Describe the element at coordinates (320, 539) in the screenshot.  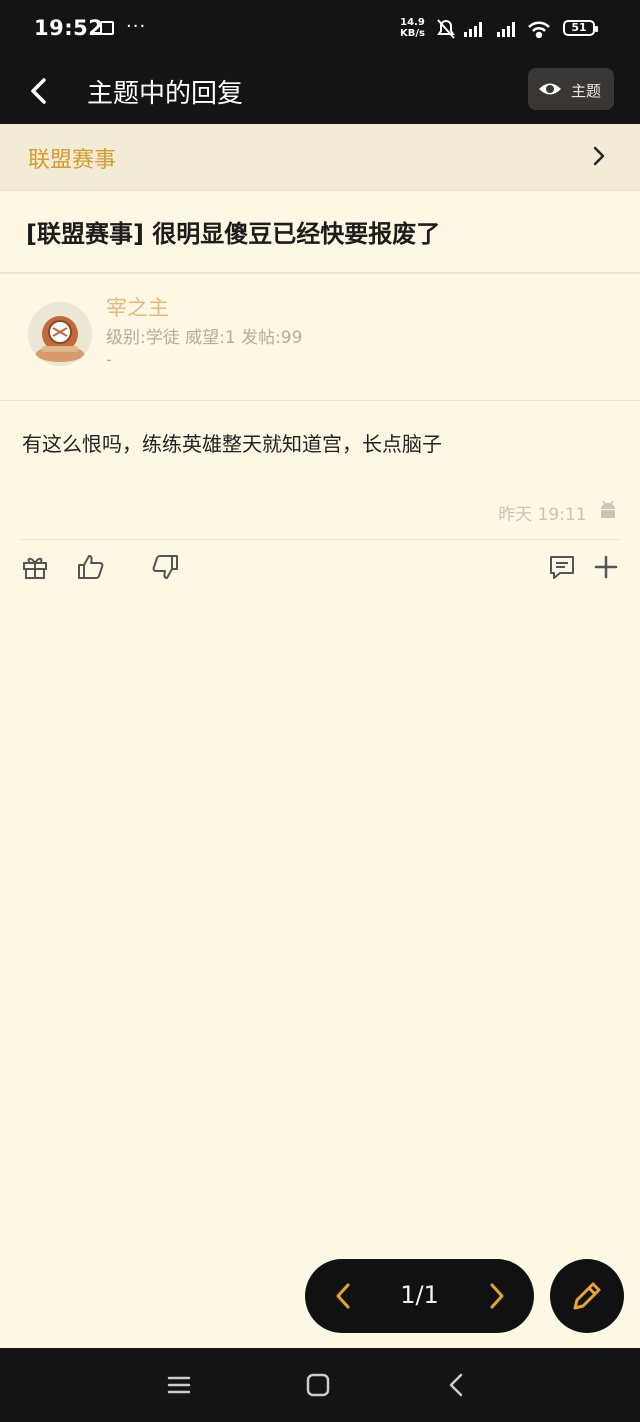
I see `post-divider` at that location.